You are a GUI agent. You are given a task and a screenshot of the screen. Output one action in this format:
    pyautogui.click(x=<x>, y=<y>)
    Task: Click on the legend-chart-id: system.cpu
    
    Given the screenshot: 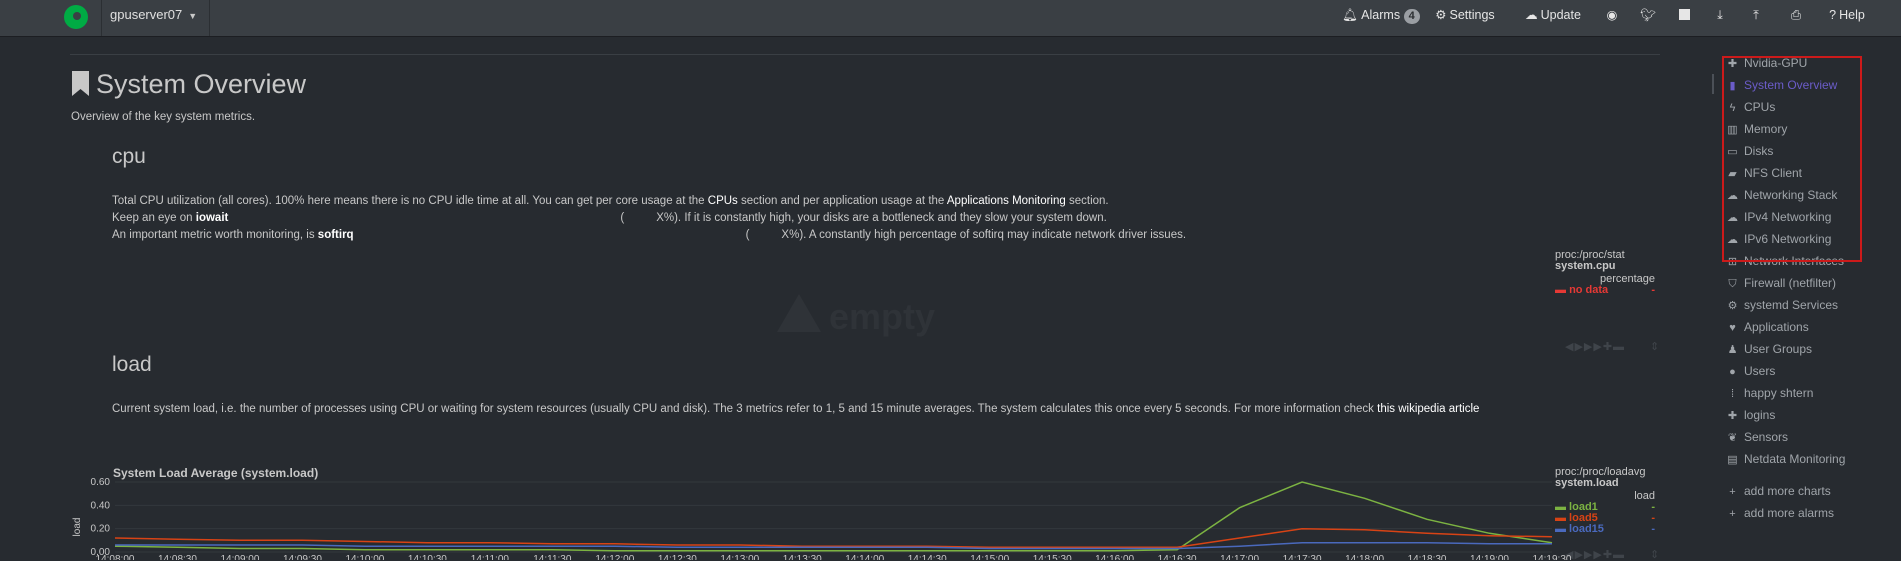 What is the action you would take?
    pyautogui.click(x=1585, y=266)
    